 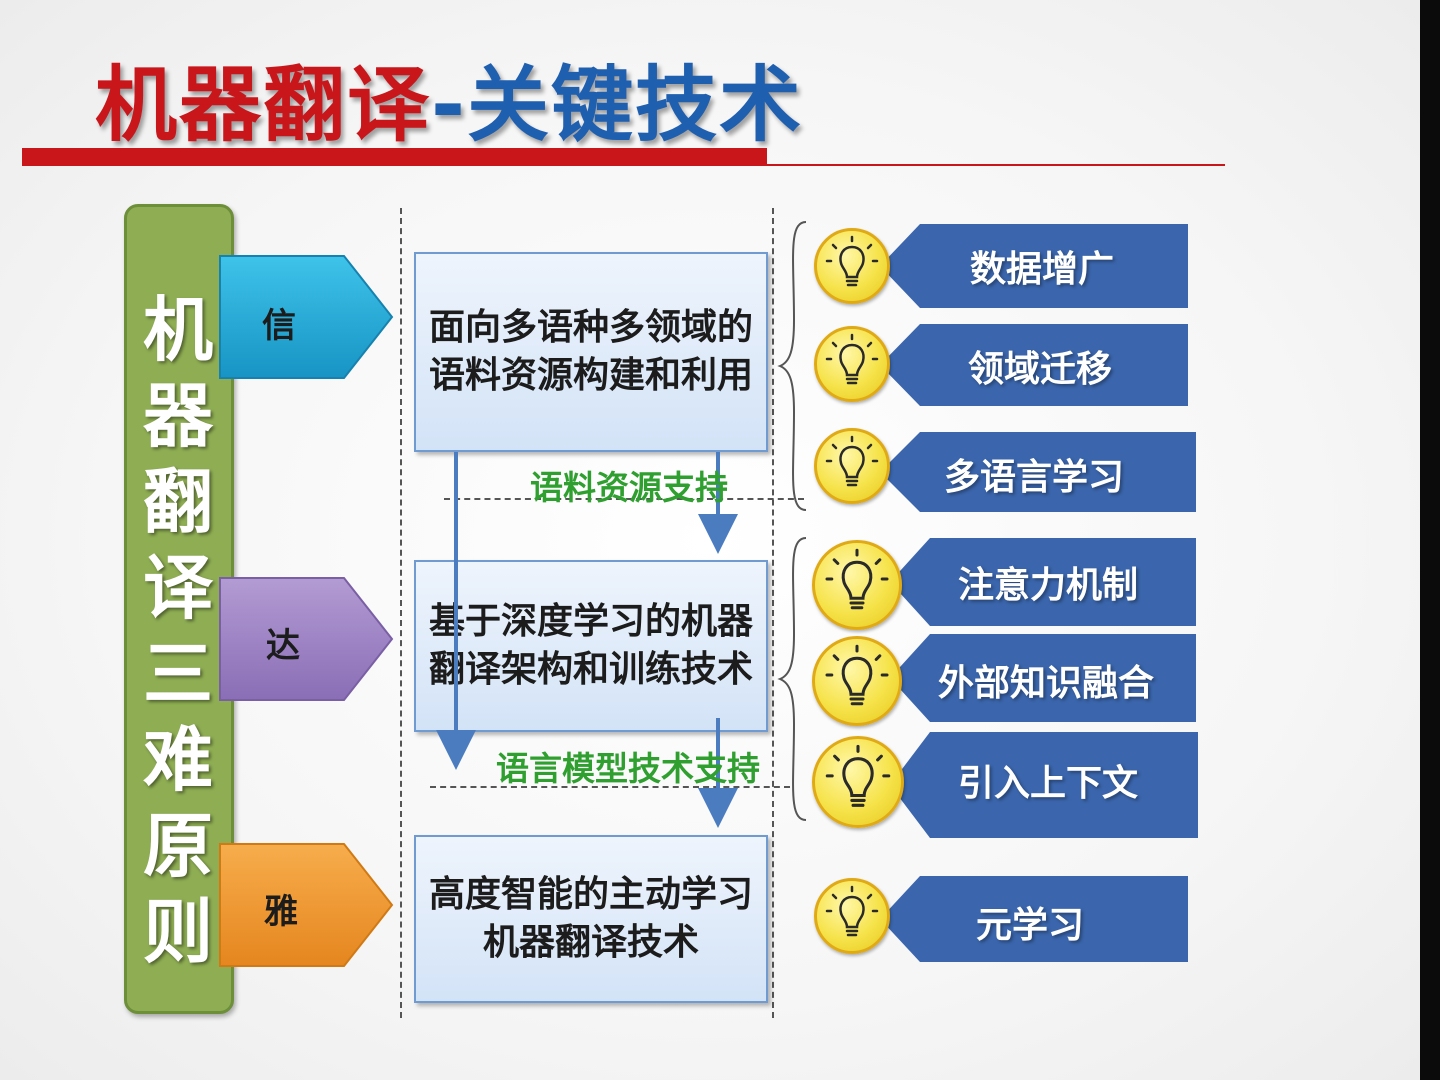 What do you see at coordinates (1042, 269) in the screenshot?
I see `technique-label: 数据增广` at bounding box center [1042, 269].